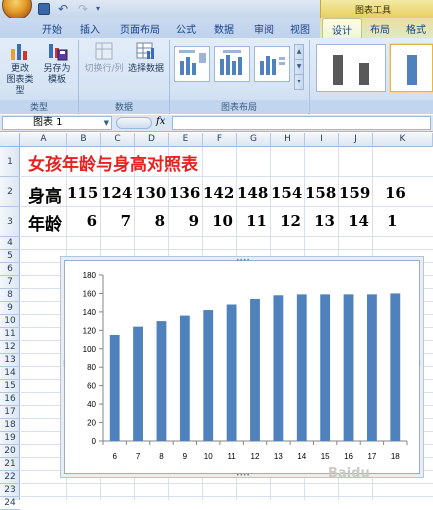  Describe the element at coordinates (288, 140) in the screenshot. I see `column-header-h: H` at that location.